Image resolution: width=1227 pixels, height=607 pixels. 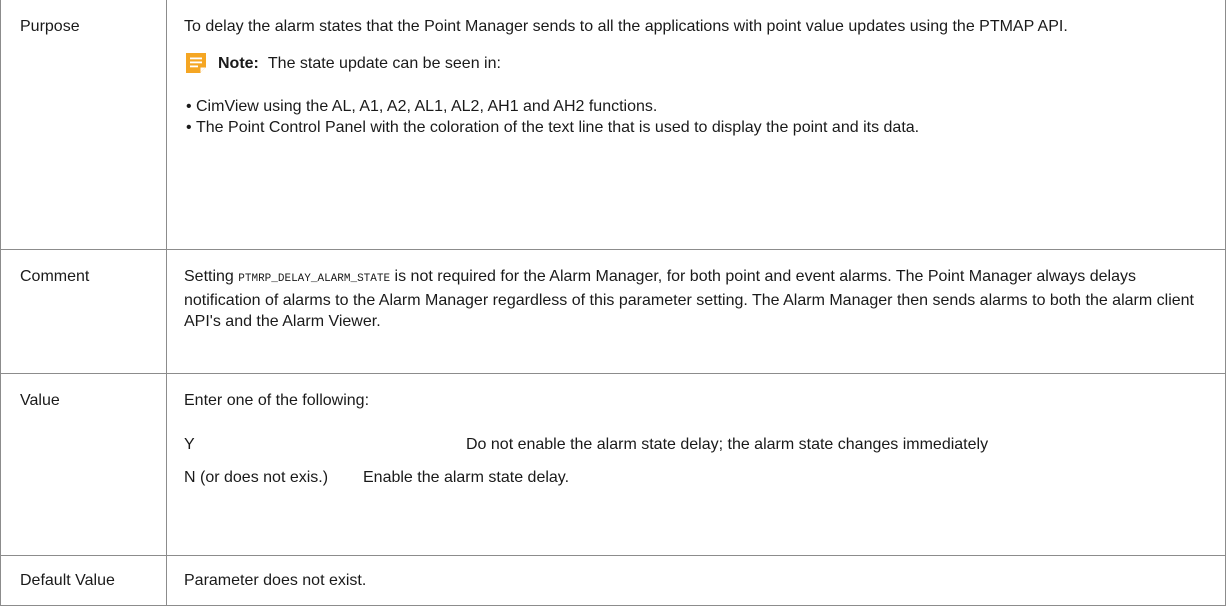 I want to click on default-label: Default Value, so click(x=83, y=580).